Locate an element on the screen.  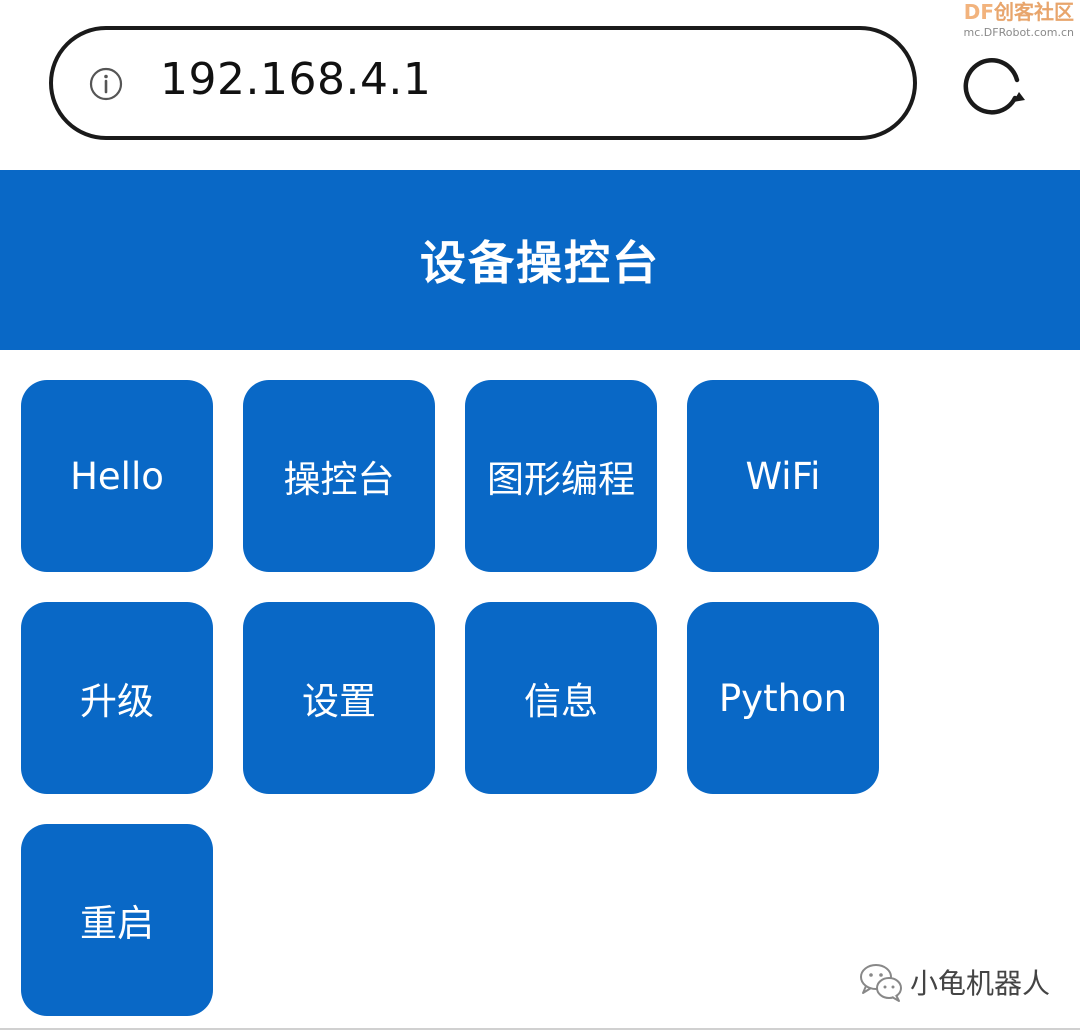
top-watermark: DF创客社区 mc.DFRobot.com.cn is located at coordinates (1019, 20).